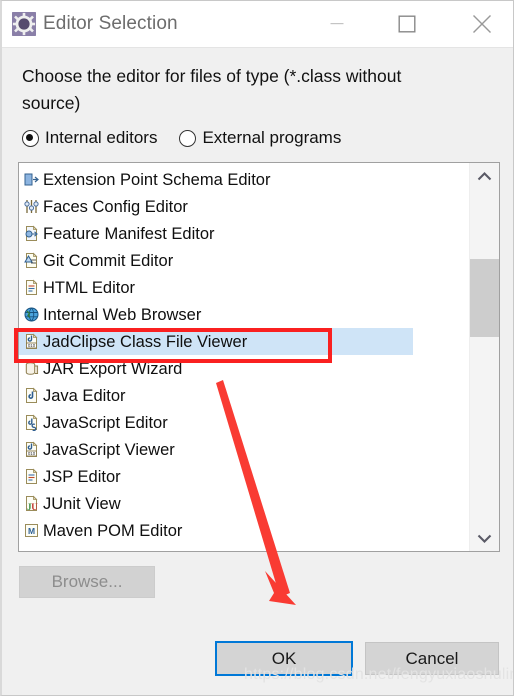 The height and width of the screenshot is (696, 514). I want to click on close-button, so click(482, 23).